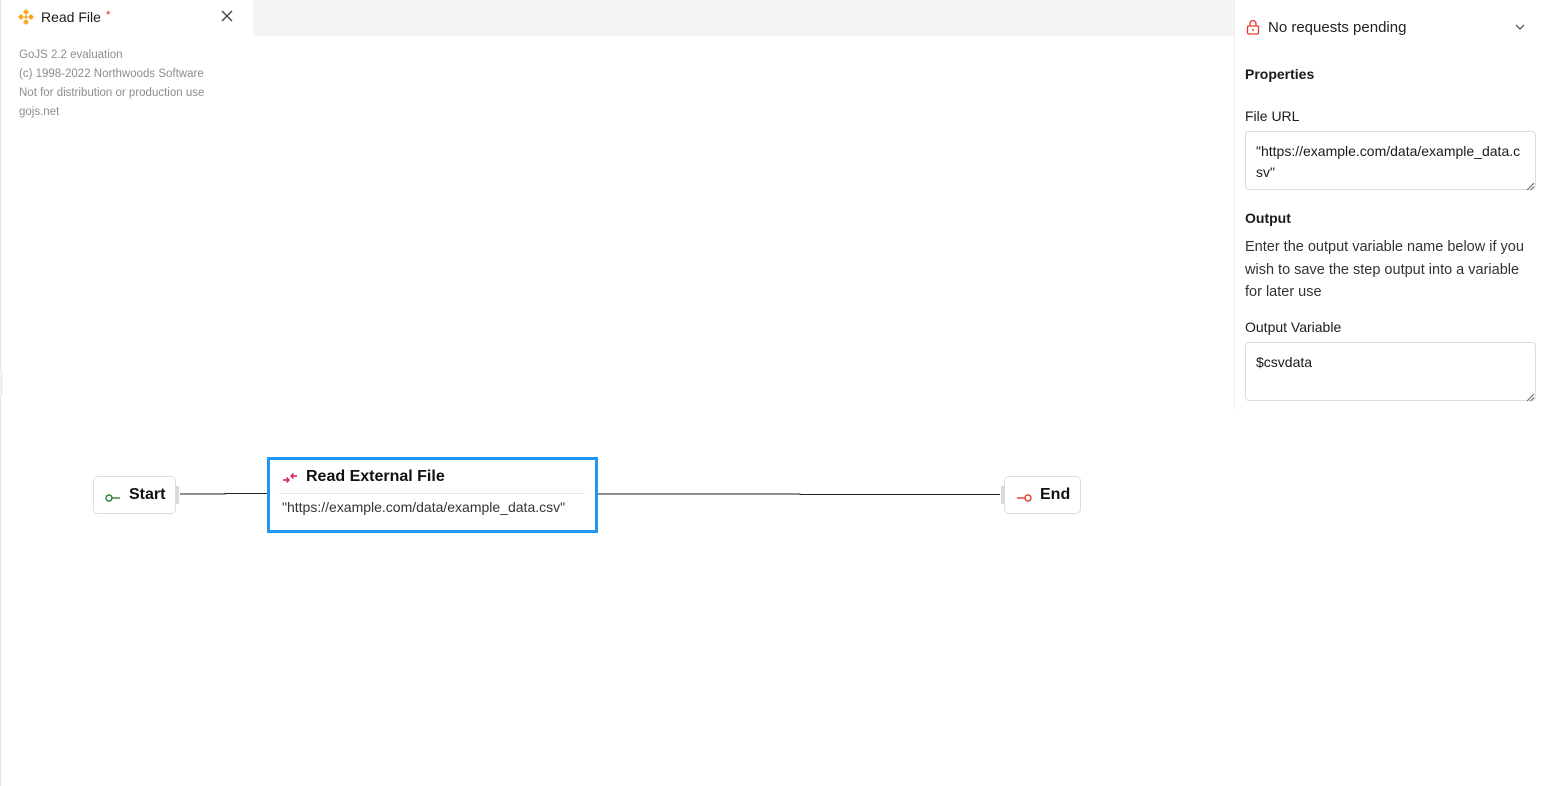 This screenshot has height=786, width=1545. I want to click on tab-read-file: Read File *, so click(127, 17).